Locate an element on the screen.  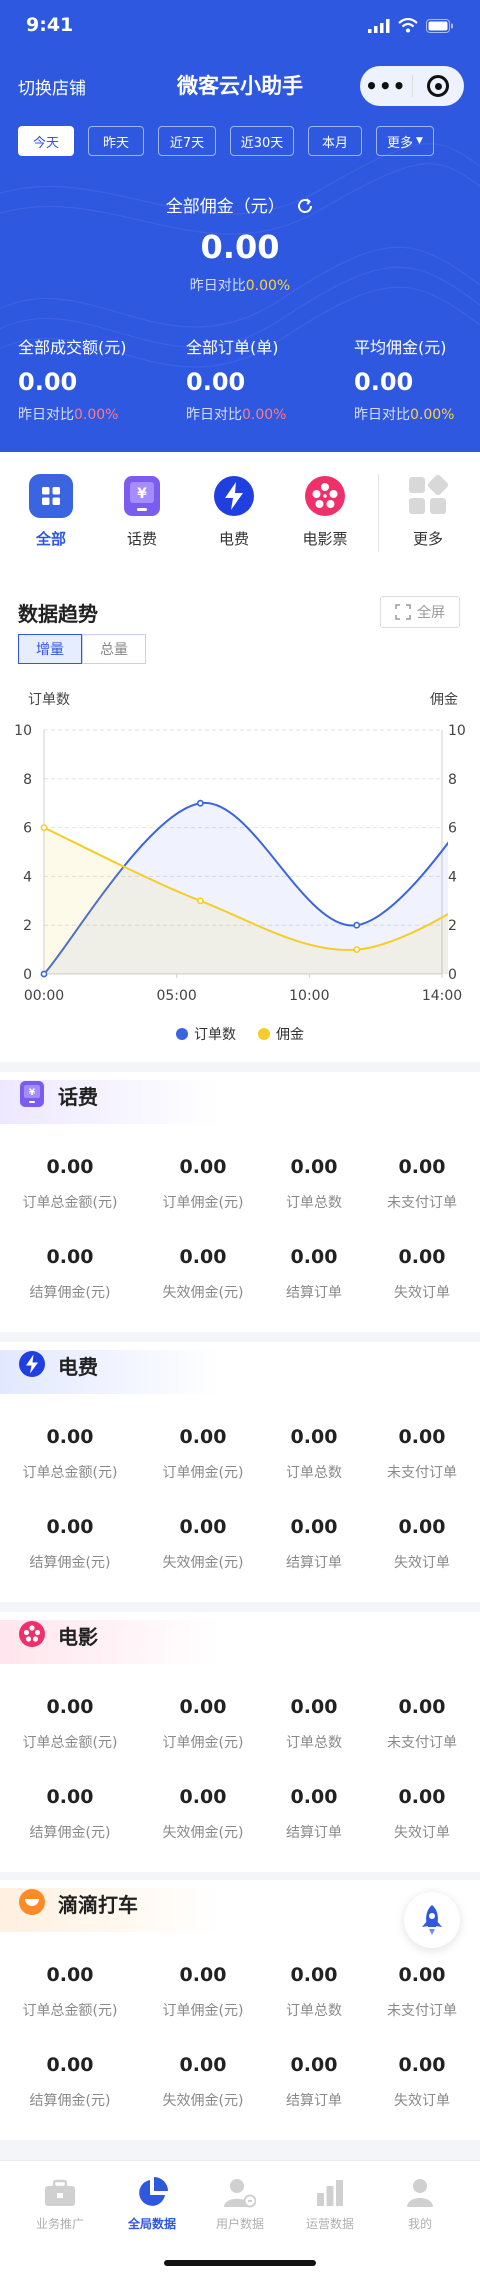
pie-chart-icon is located at coordinates (152, 2193).